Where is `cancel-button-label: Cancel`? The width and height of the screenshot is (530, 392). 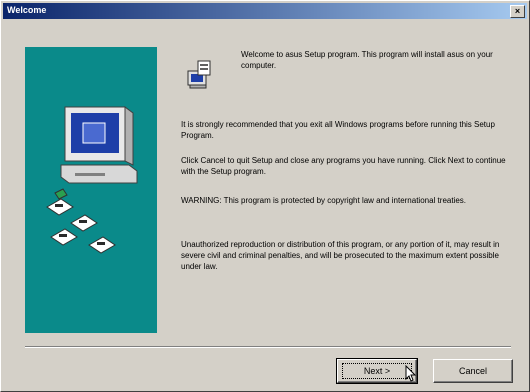
cancel-button-label: Cancel is located at coordinates (472, 371).